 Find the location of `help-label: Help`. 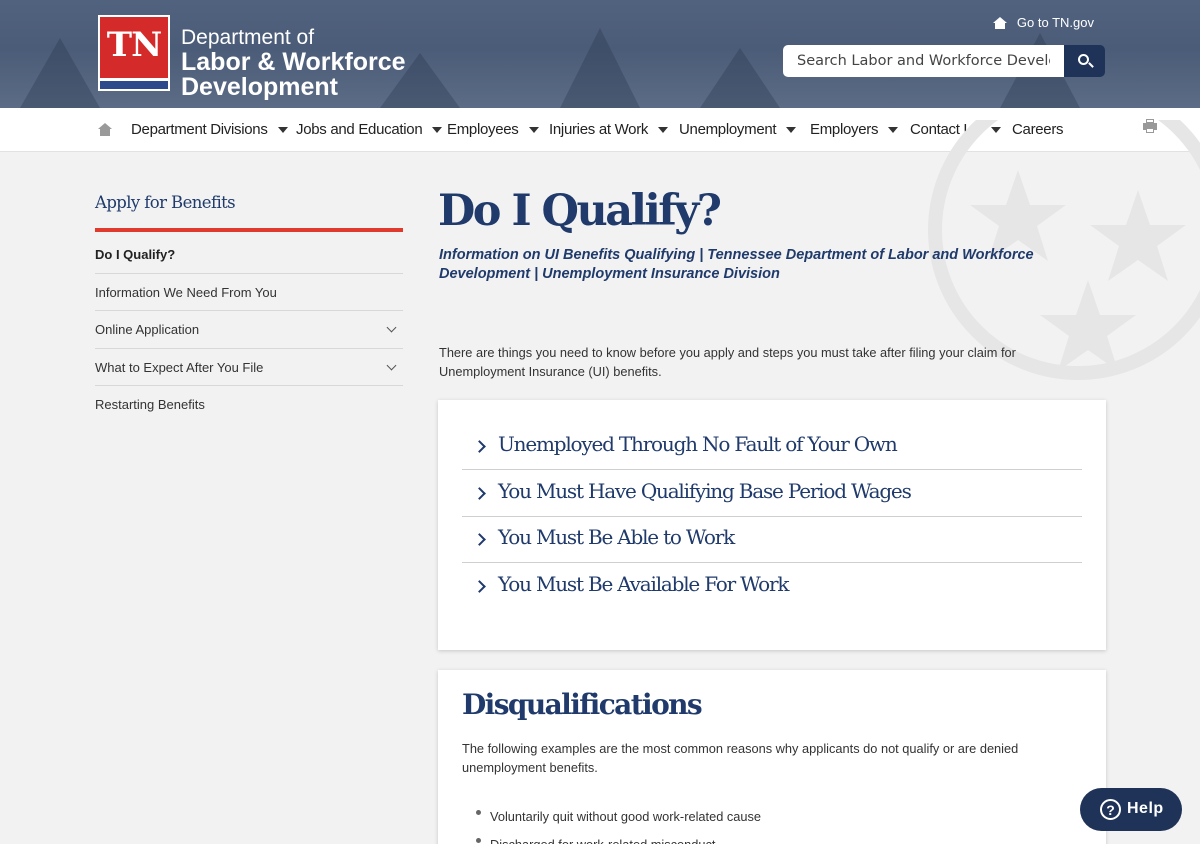

help-label: Help is located at coordinates (1145, 808).